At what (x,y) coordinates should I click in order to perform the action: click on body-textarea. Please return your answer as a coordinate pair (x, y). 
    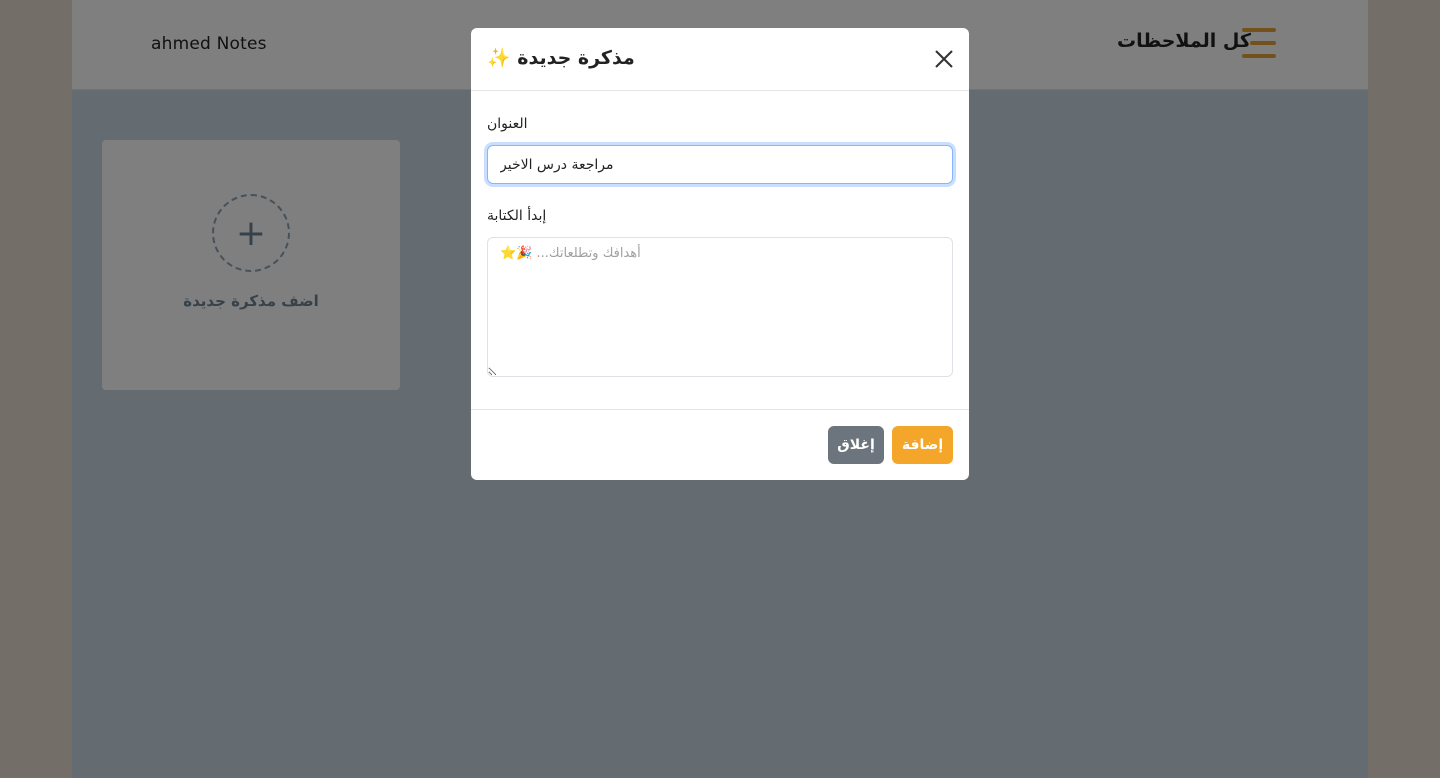
    Looking at the image, I should click on (720, 307).